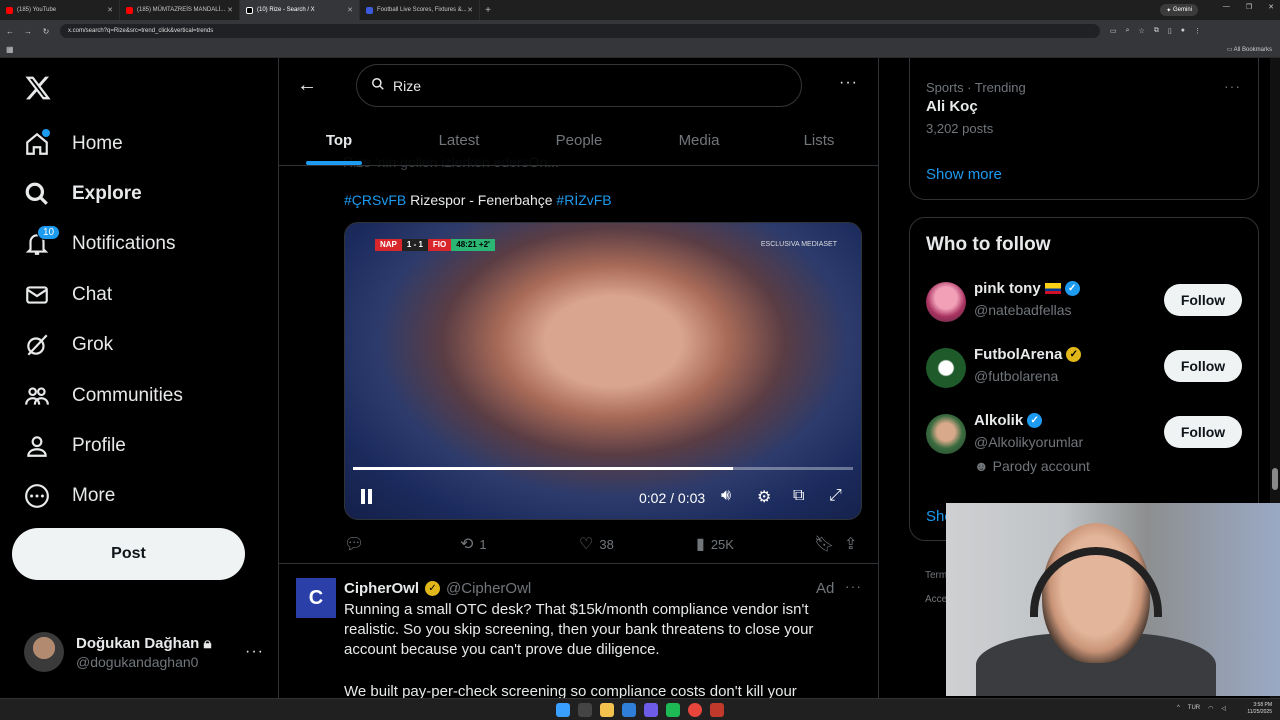 The width and height of the screenshot is (1280, 720). What do you see at coordinates (128, 554) in the screenshot?
I see `post-button: Post` at bounding box center [128, 554].